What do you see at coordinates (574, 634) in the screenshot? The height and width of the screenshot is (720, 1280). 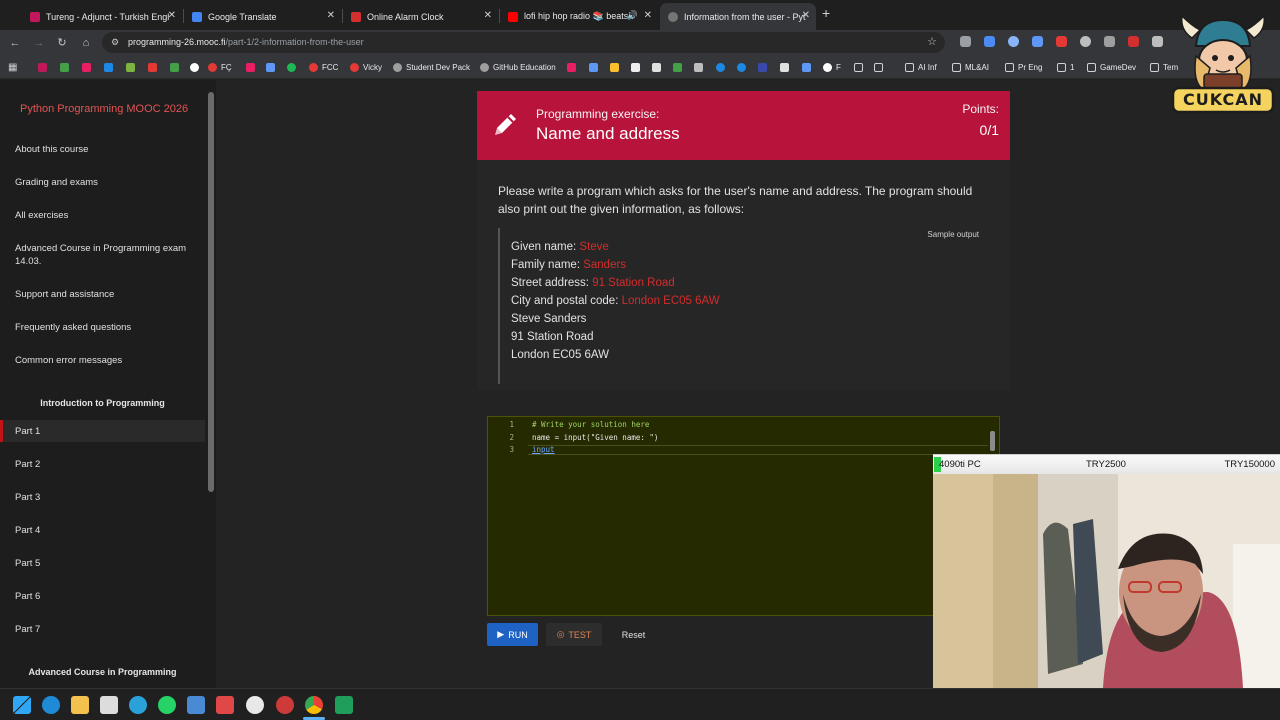 I see `test-button: ◎ TEST` at bounding box center [574, 634].